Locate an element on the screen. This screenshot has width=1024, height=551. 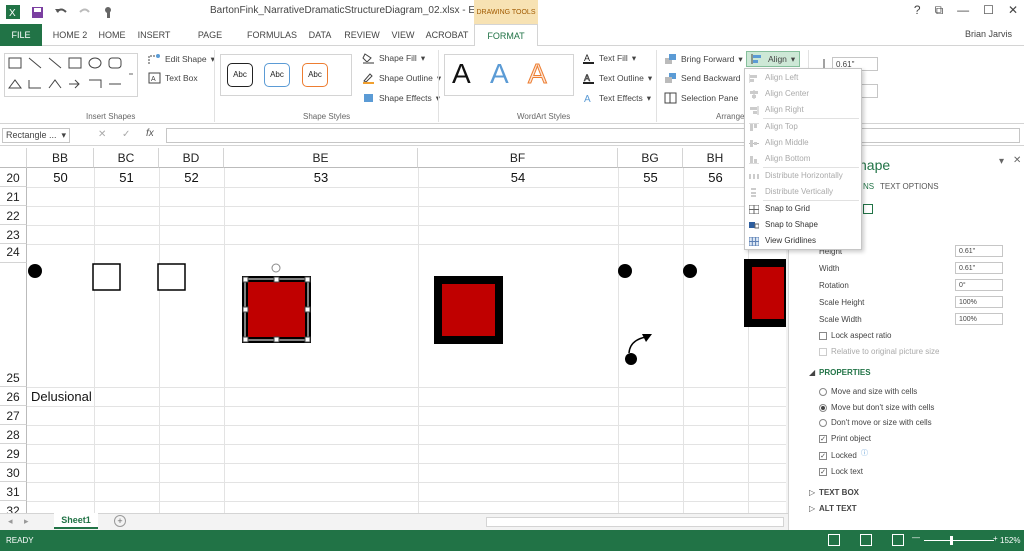
text-outline-button: A Text Outline ▾ is located at coordinates (617, 78).